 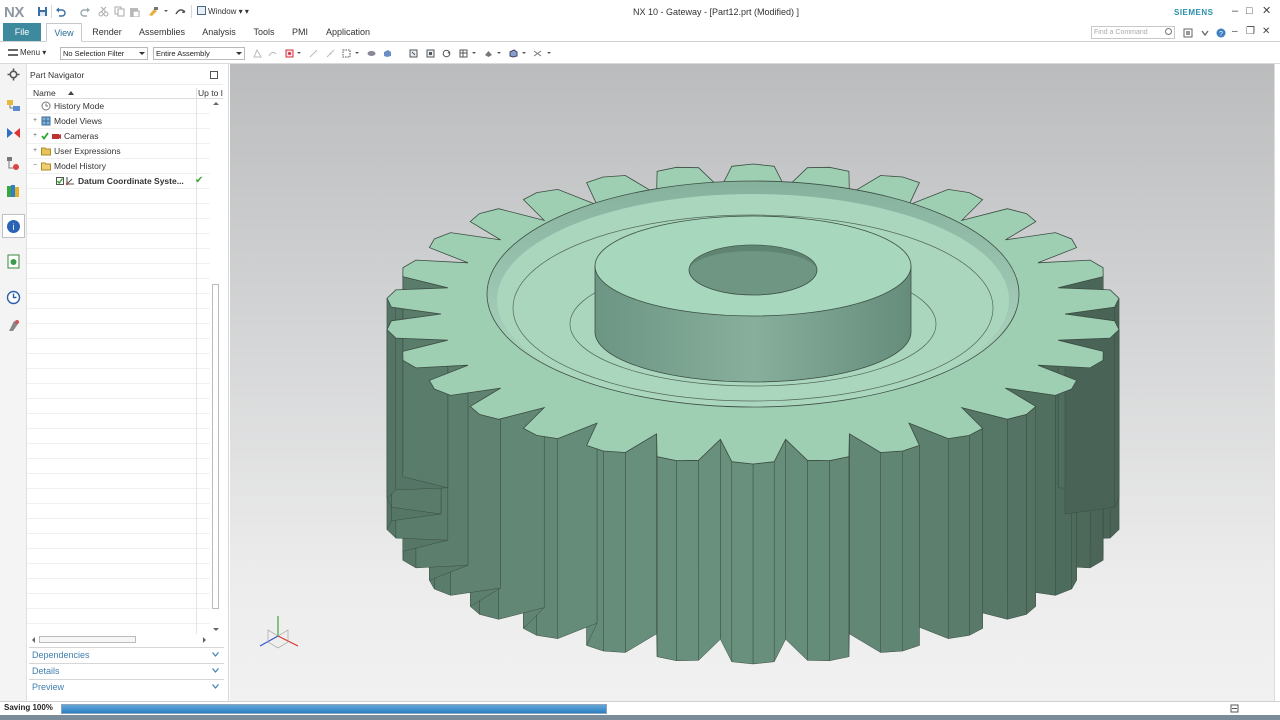 What do you see at coordinates (1266, 32) in the screenshot?
I see `document-close-button: ✕` at bounding box center [1266, 32].